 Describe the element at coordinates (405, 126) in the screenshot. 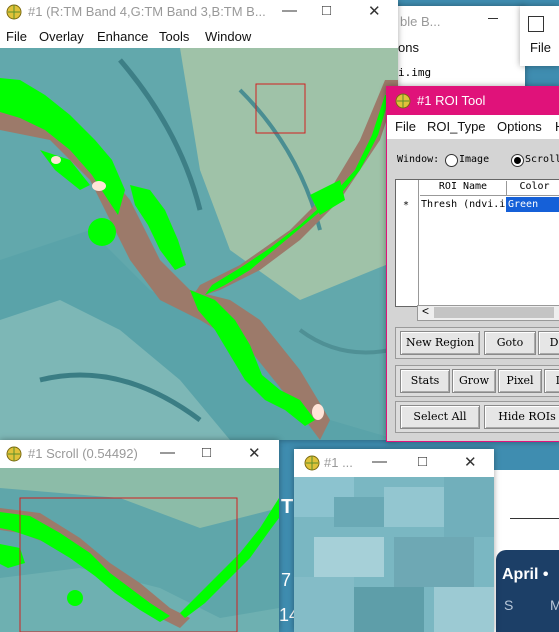

I see `roi-menu-file: File` at that location.